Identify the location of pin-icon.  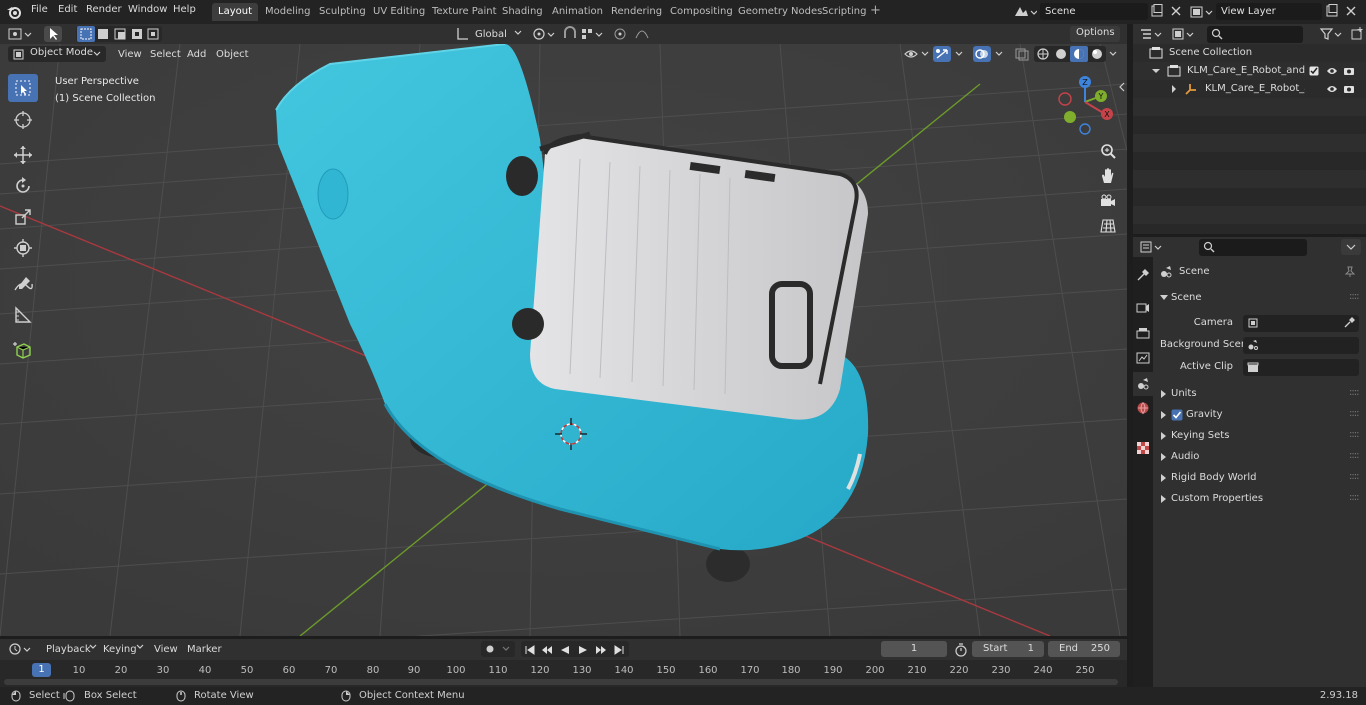
(1350, 272).